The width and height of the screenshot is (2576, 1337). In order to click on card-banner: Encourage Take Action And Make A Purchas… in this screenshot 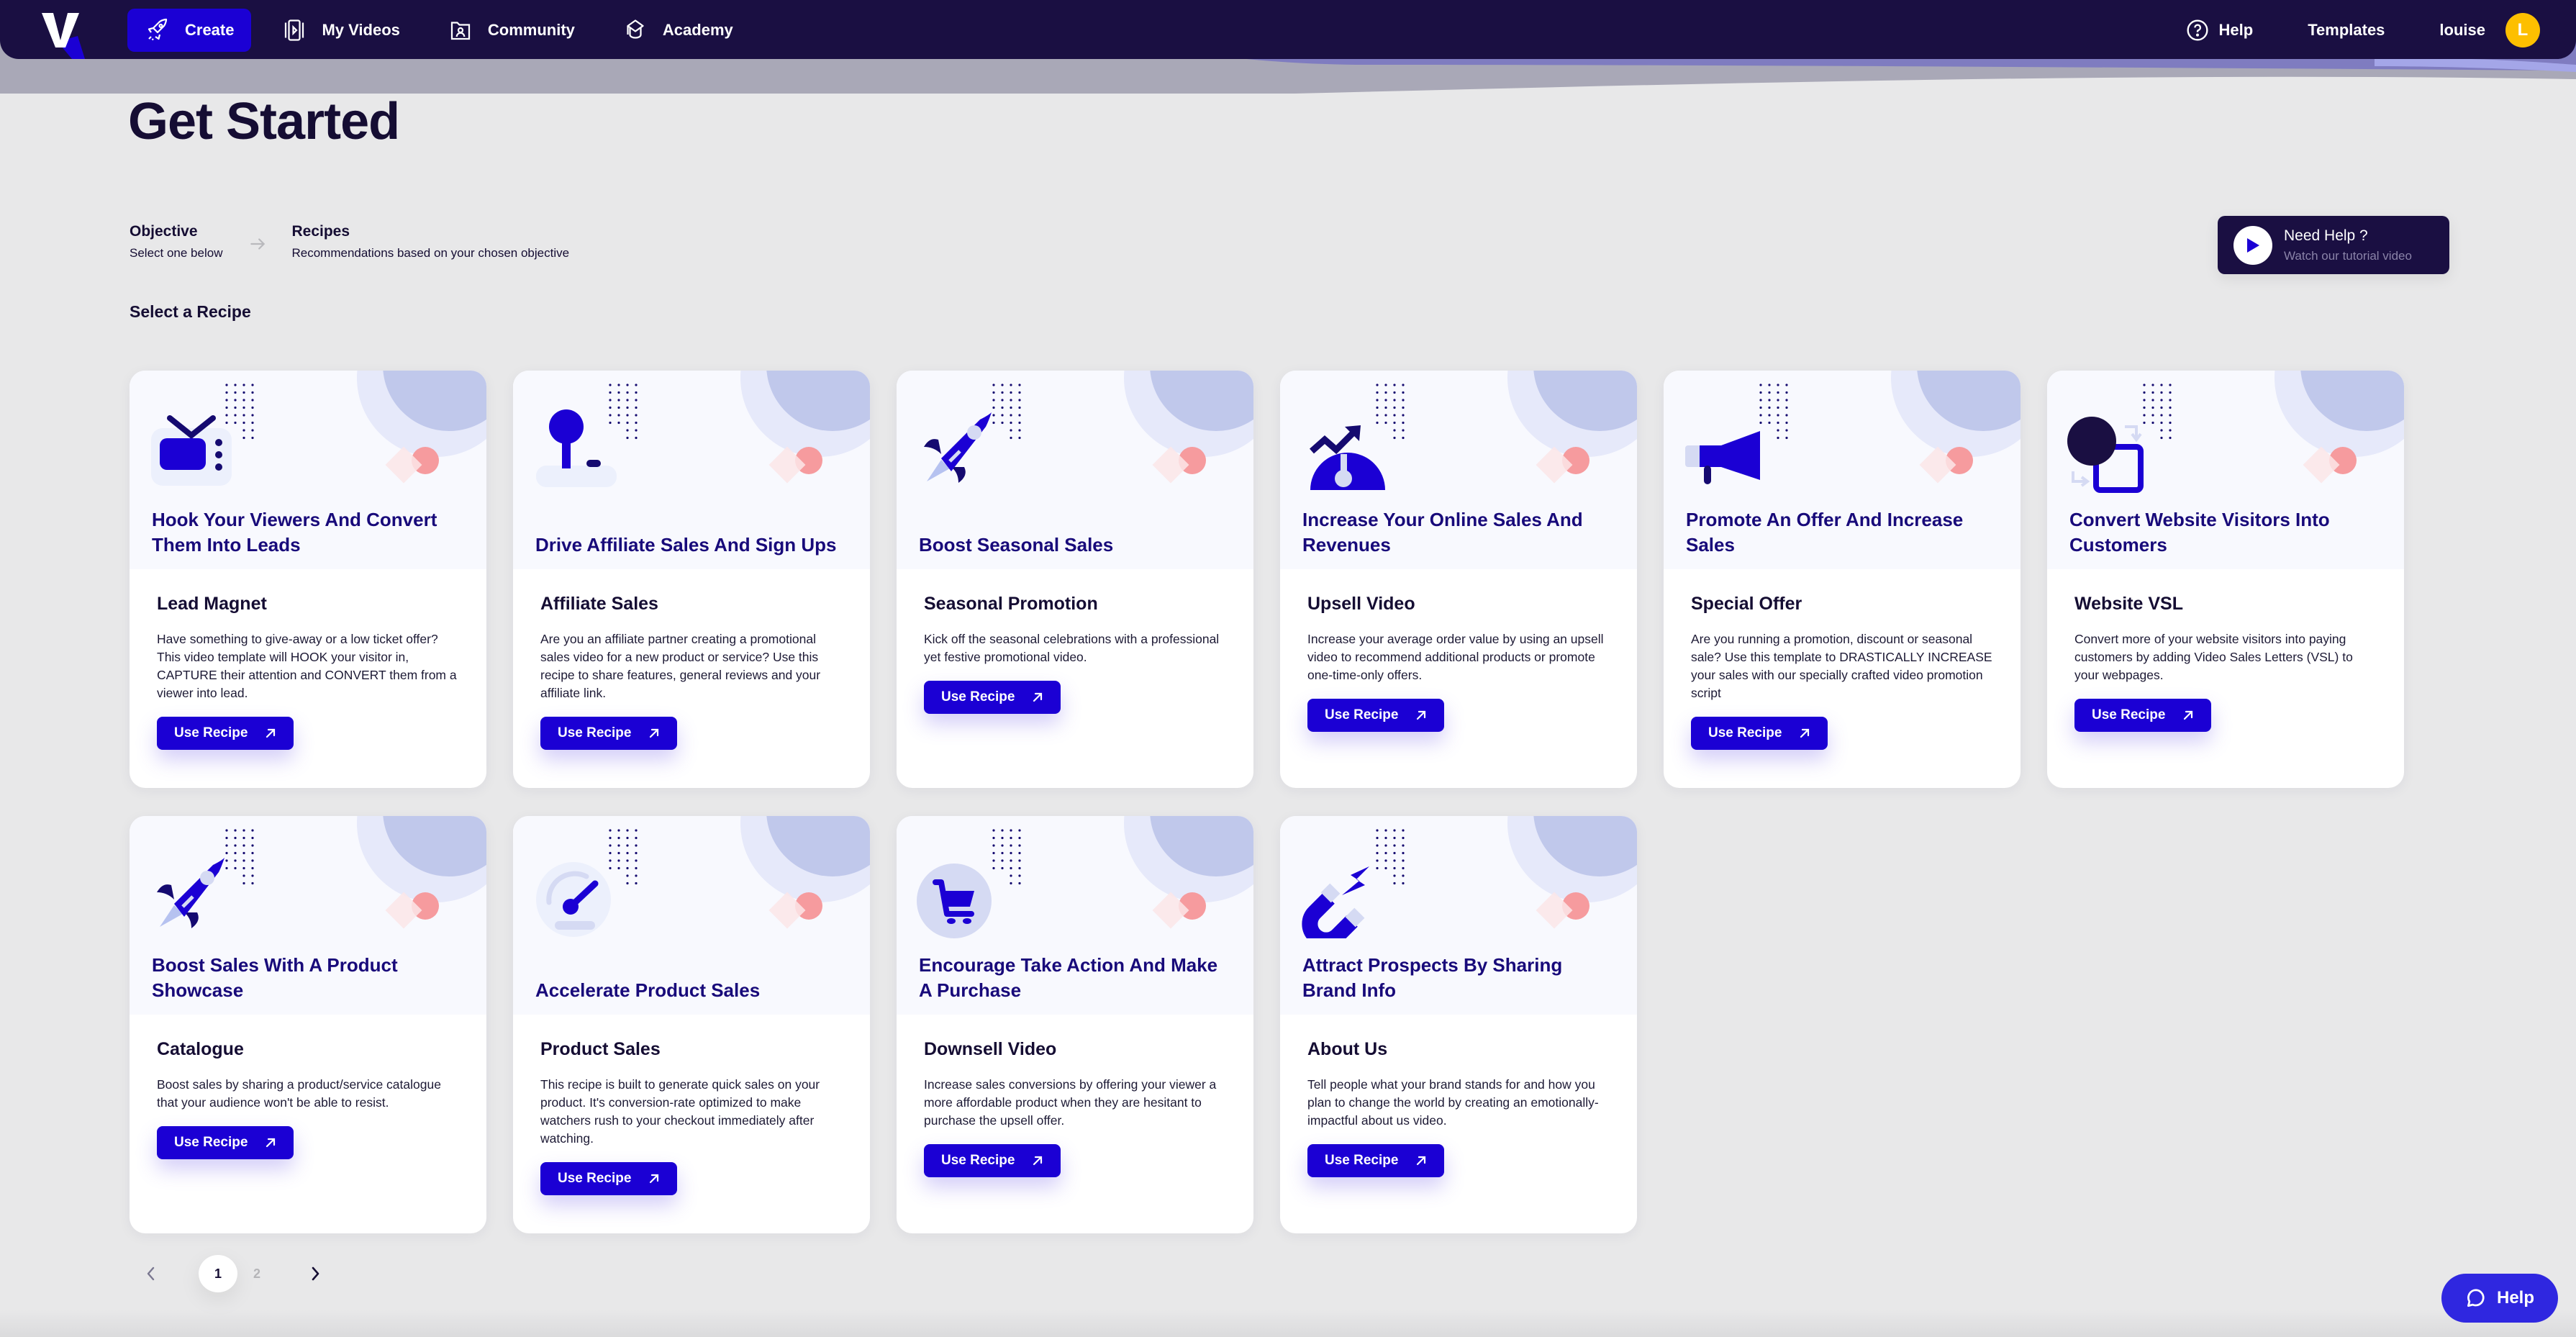, I will do `click(1075, 915)`.